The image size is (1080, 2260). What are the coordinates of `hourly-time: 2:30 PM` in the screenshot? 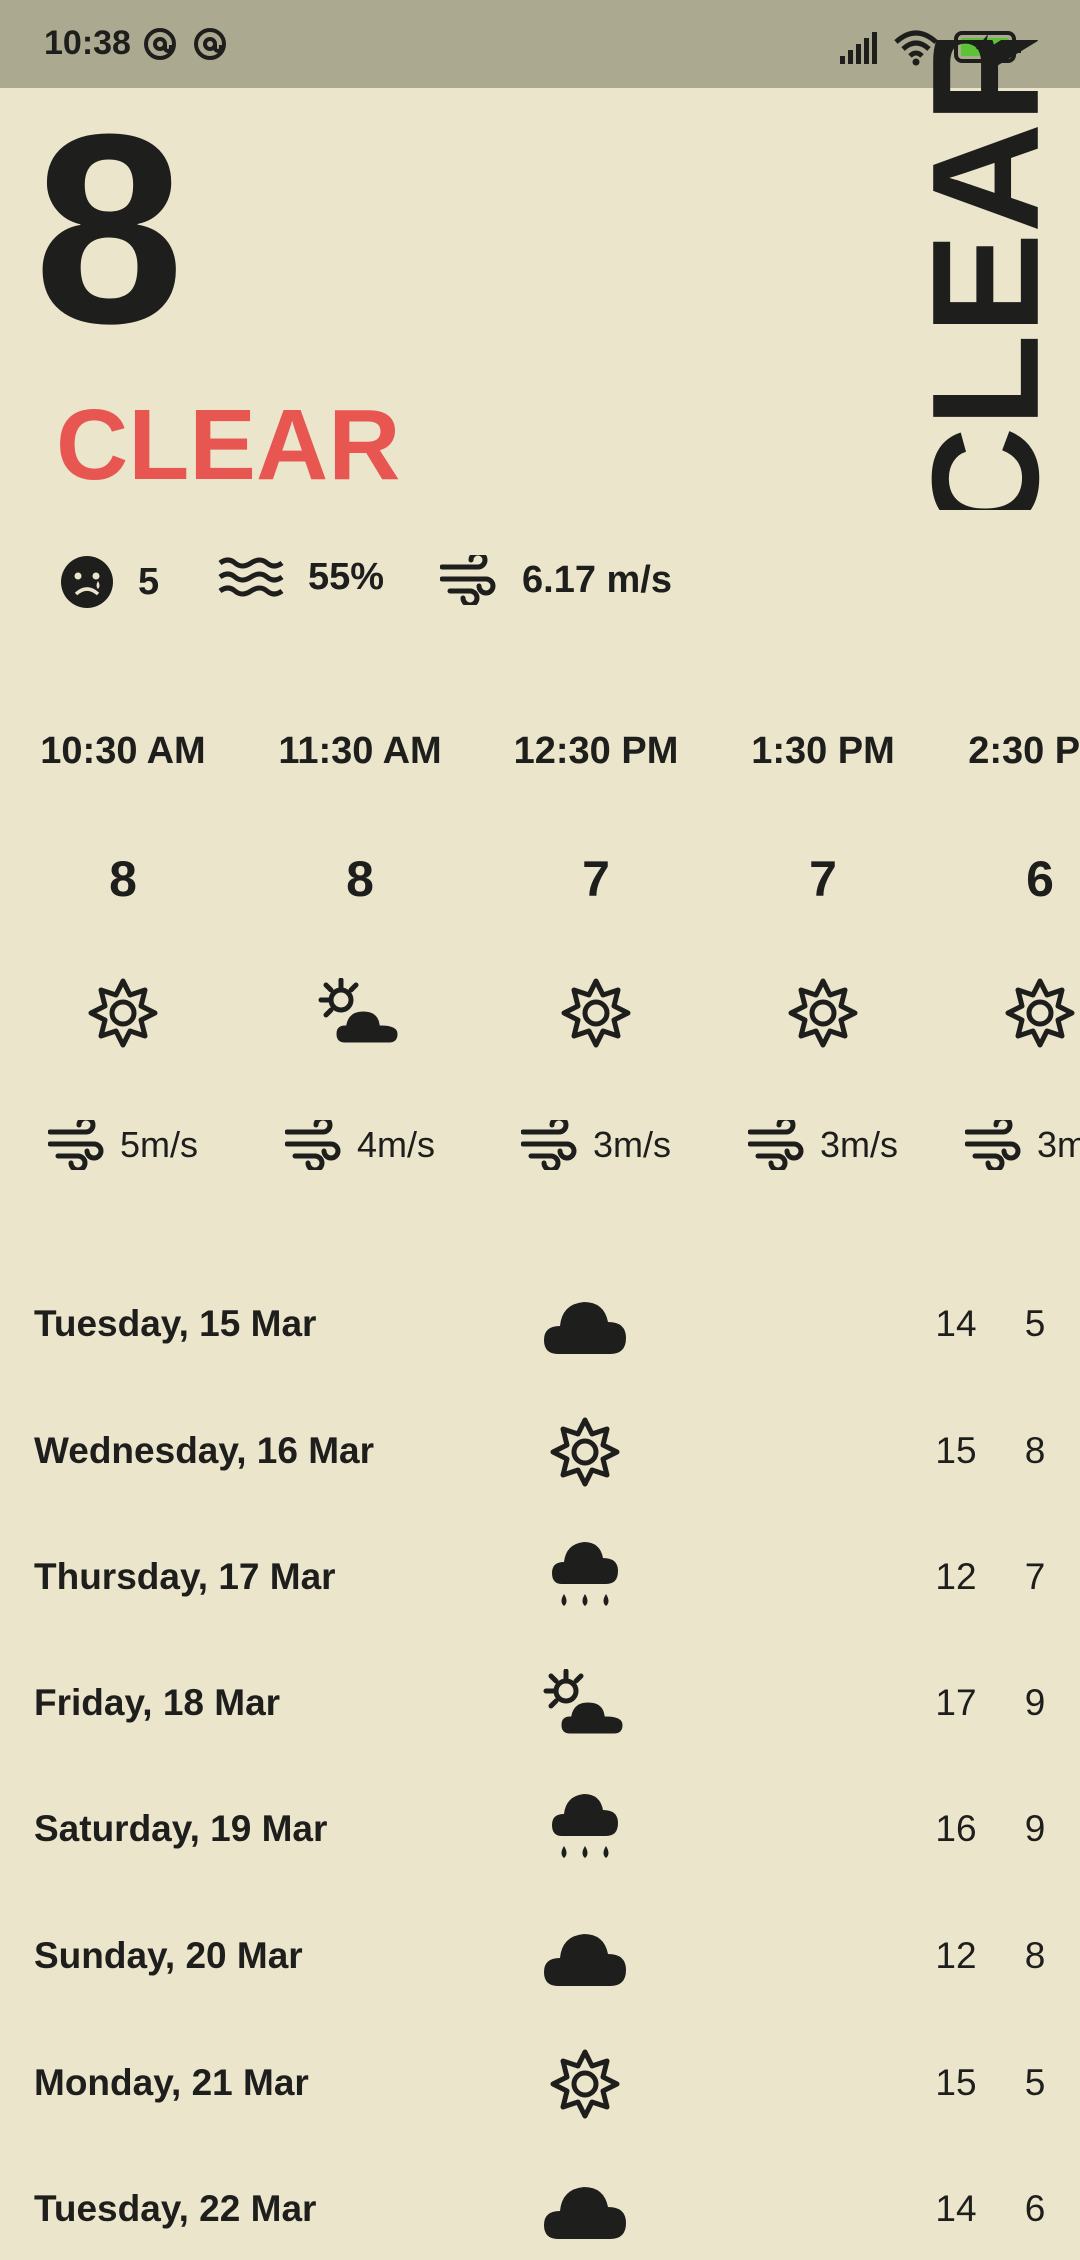 It's located at (1024, 751).